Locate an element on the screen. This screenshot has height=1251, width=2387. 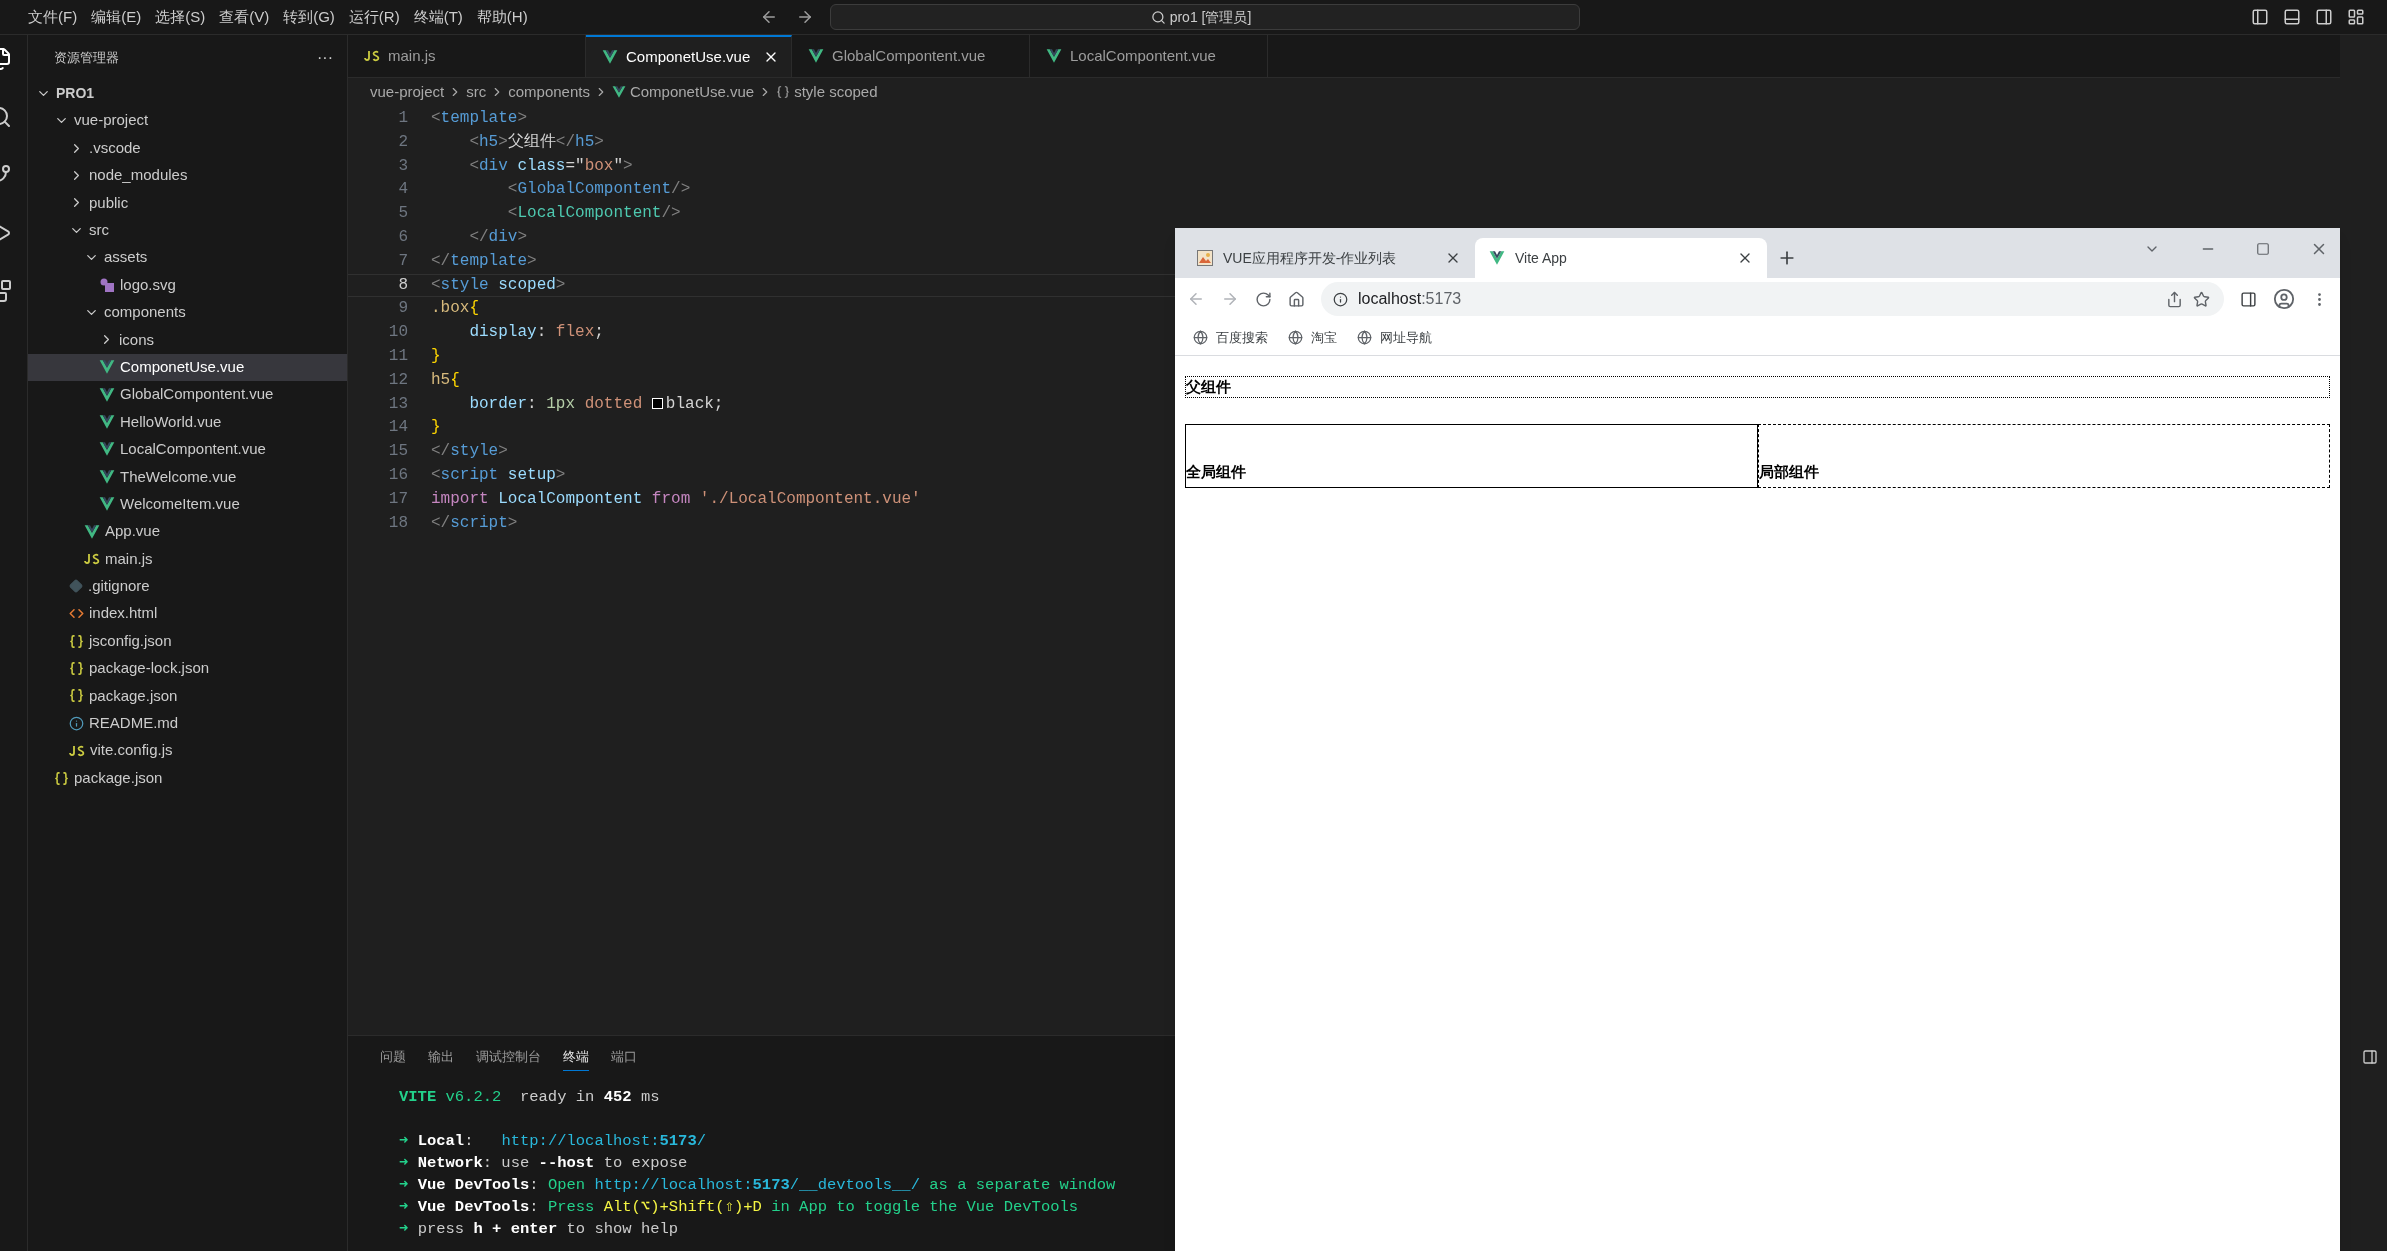
reload-icon is located at coordinates (1263, 299).